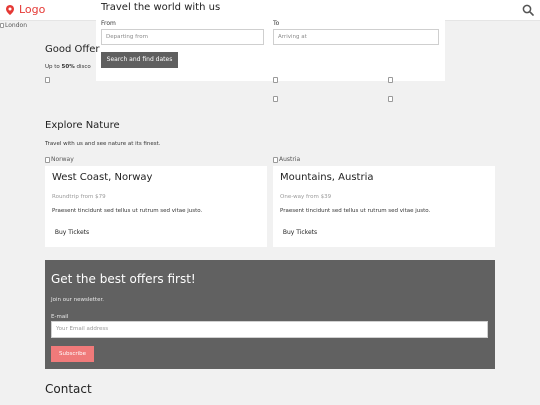  I want to click on card-title: West Coast, Norway, so click(102, 177).